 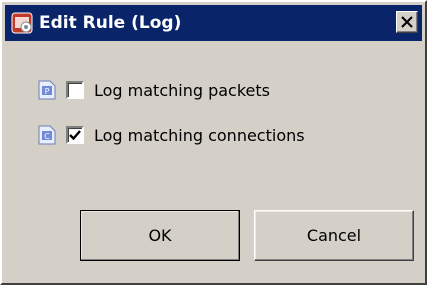 I want to click on close-icon, so click(x=407, y=22).